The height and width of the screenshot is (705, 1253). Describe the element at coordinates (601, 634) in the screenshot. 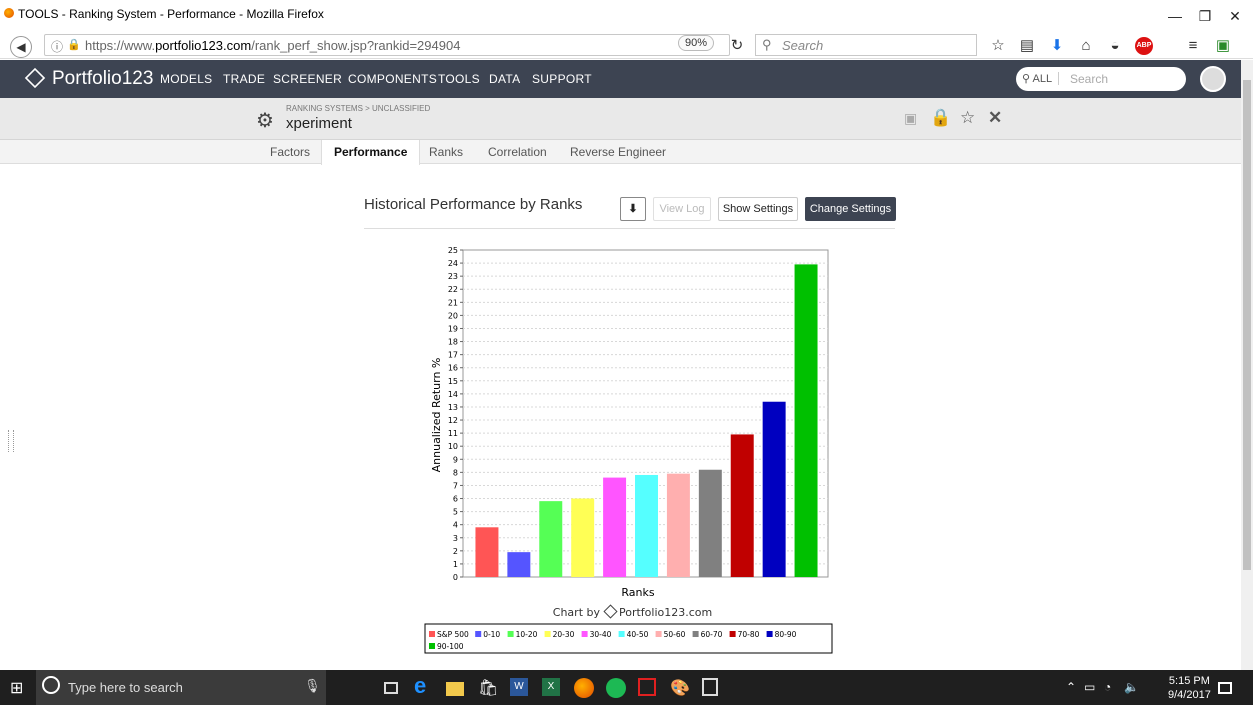

I see `legend-label: 30-40` at that location.